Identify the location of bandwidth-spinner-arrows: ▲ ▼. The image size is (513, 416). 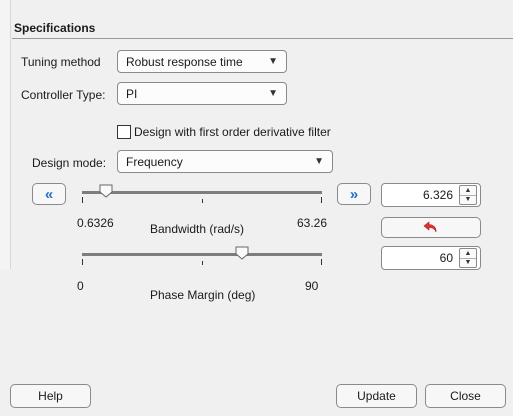
(468, 195).